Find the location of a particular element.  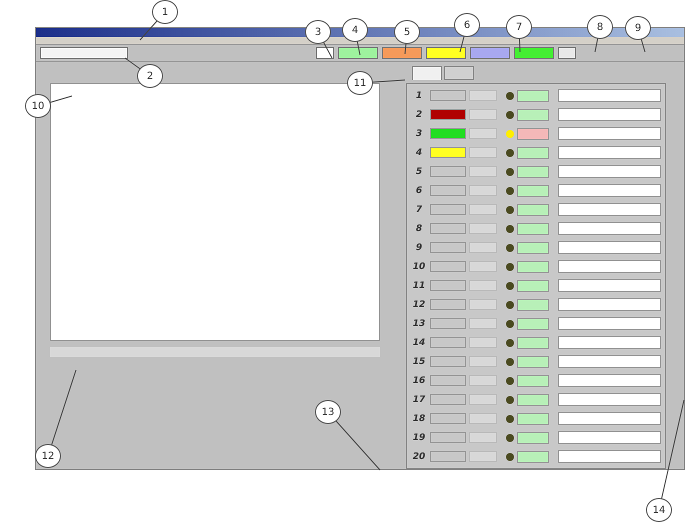

callout-number: 1 is located at coordinates (165, 12).